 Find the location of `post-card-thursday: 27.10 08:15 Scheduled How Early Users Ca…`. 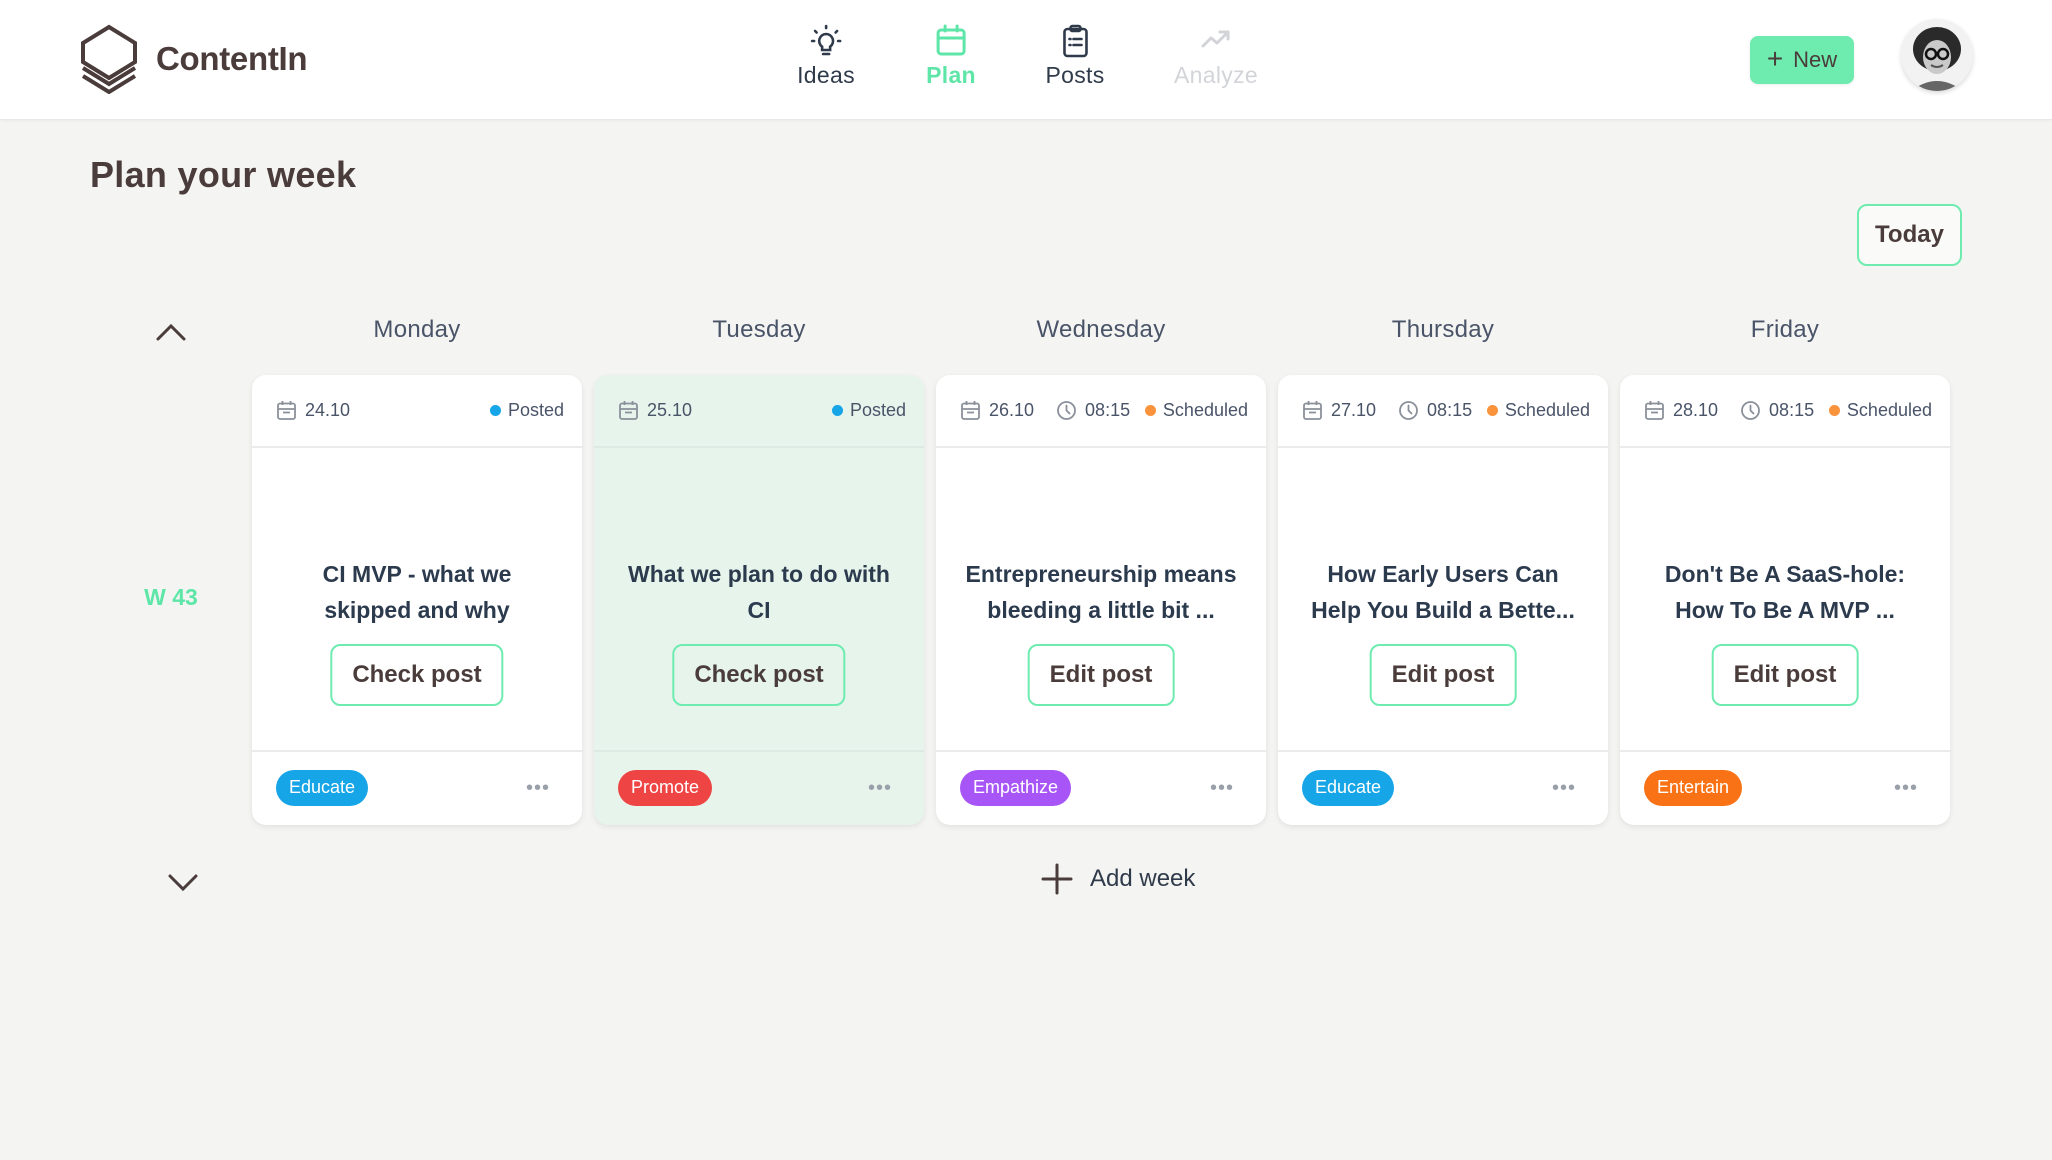

post-card-thursday: 27.10 08:15 Scheduled How Early Users Ca… is located at coordinates (1443, 600).